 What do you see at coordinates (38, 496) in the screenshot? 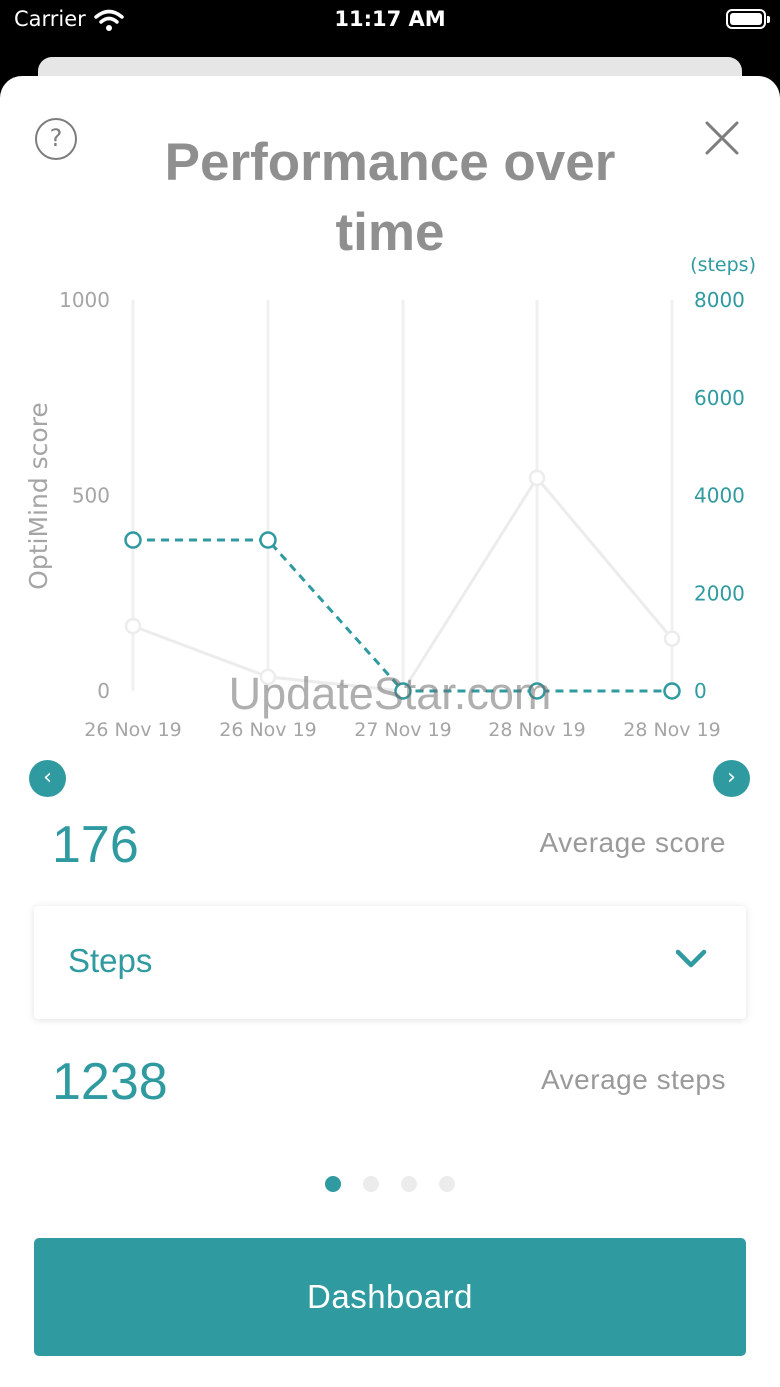
I see `left-axis-label: OptiMind score` at bounding box center [38, 496].